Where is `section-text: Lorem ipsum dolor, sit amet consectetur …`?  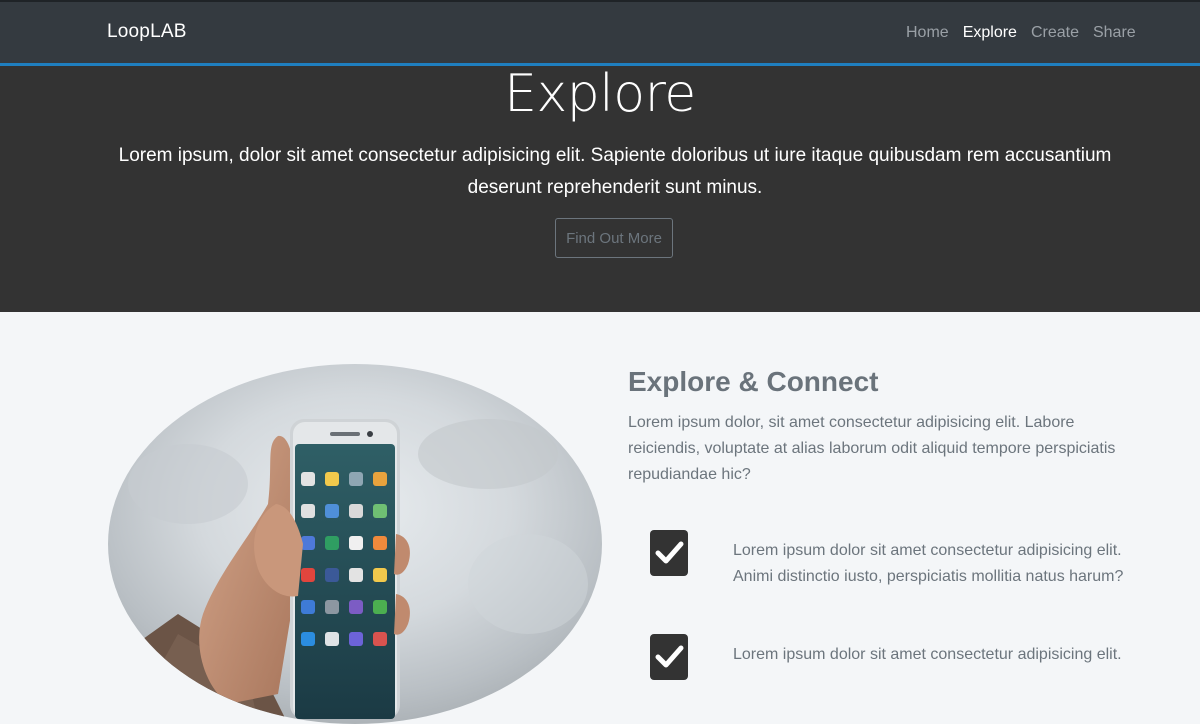 section-text: Lorem ipsum dolor, sit amet consectetur … is located at coordinates (872, 448).